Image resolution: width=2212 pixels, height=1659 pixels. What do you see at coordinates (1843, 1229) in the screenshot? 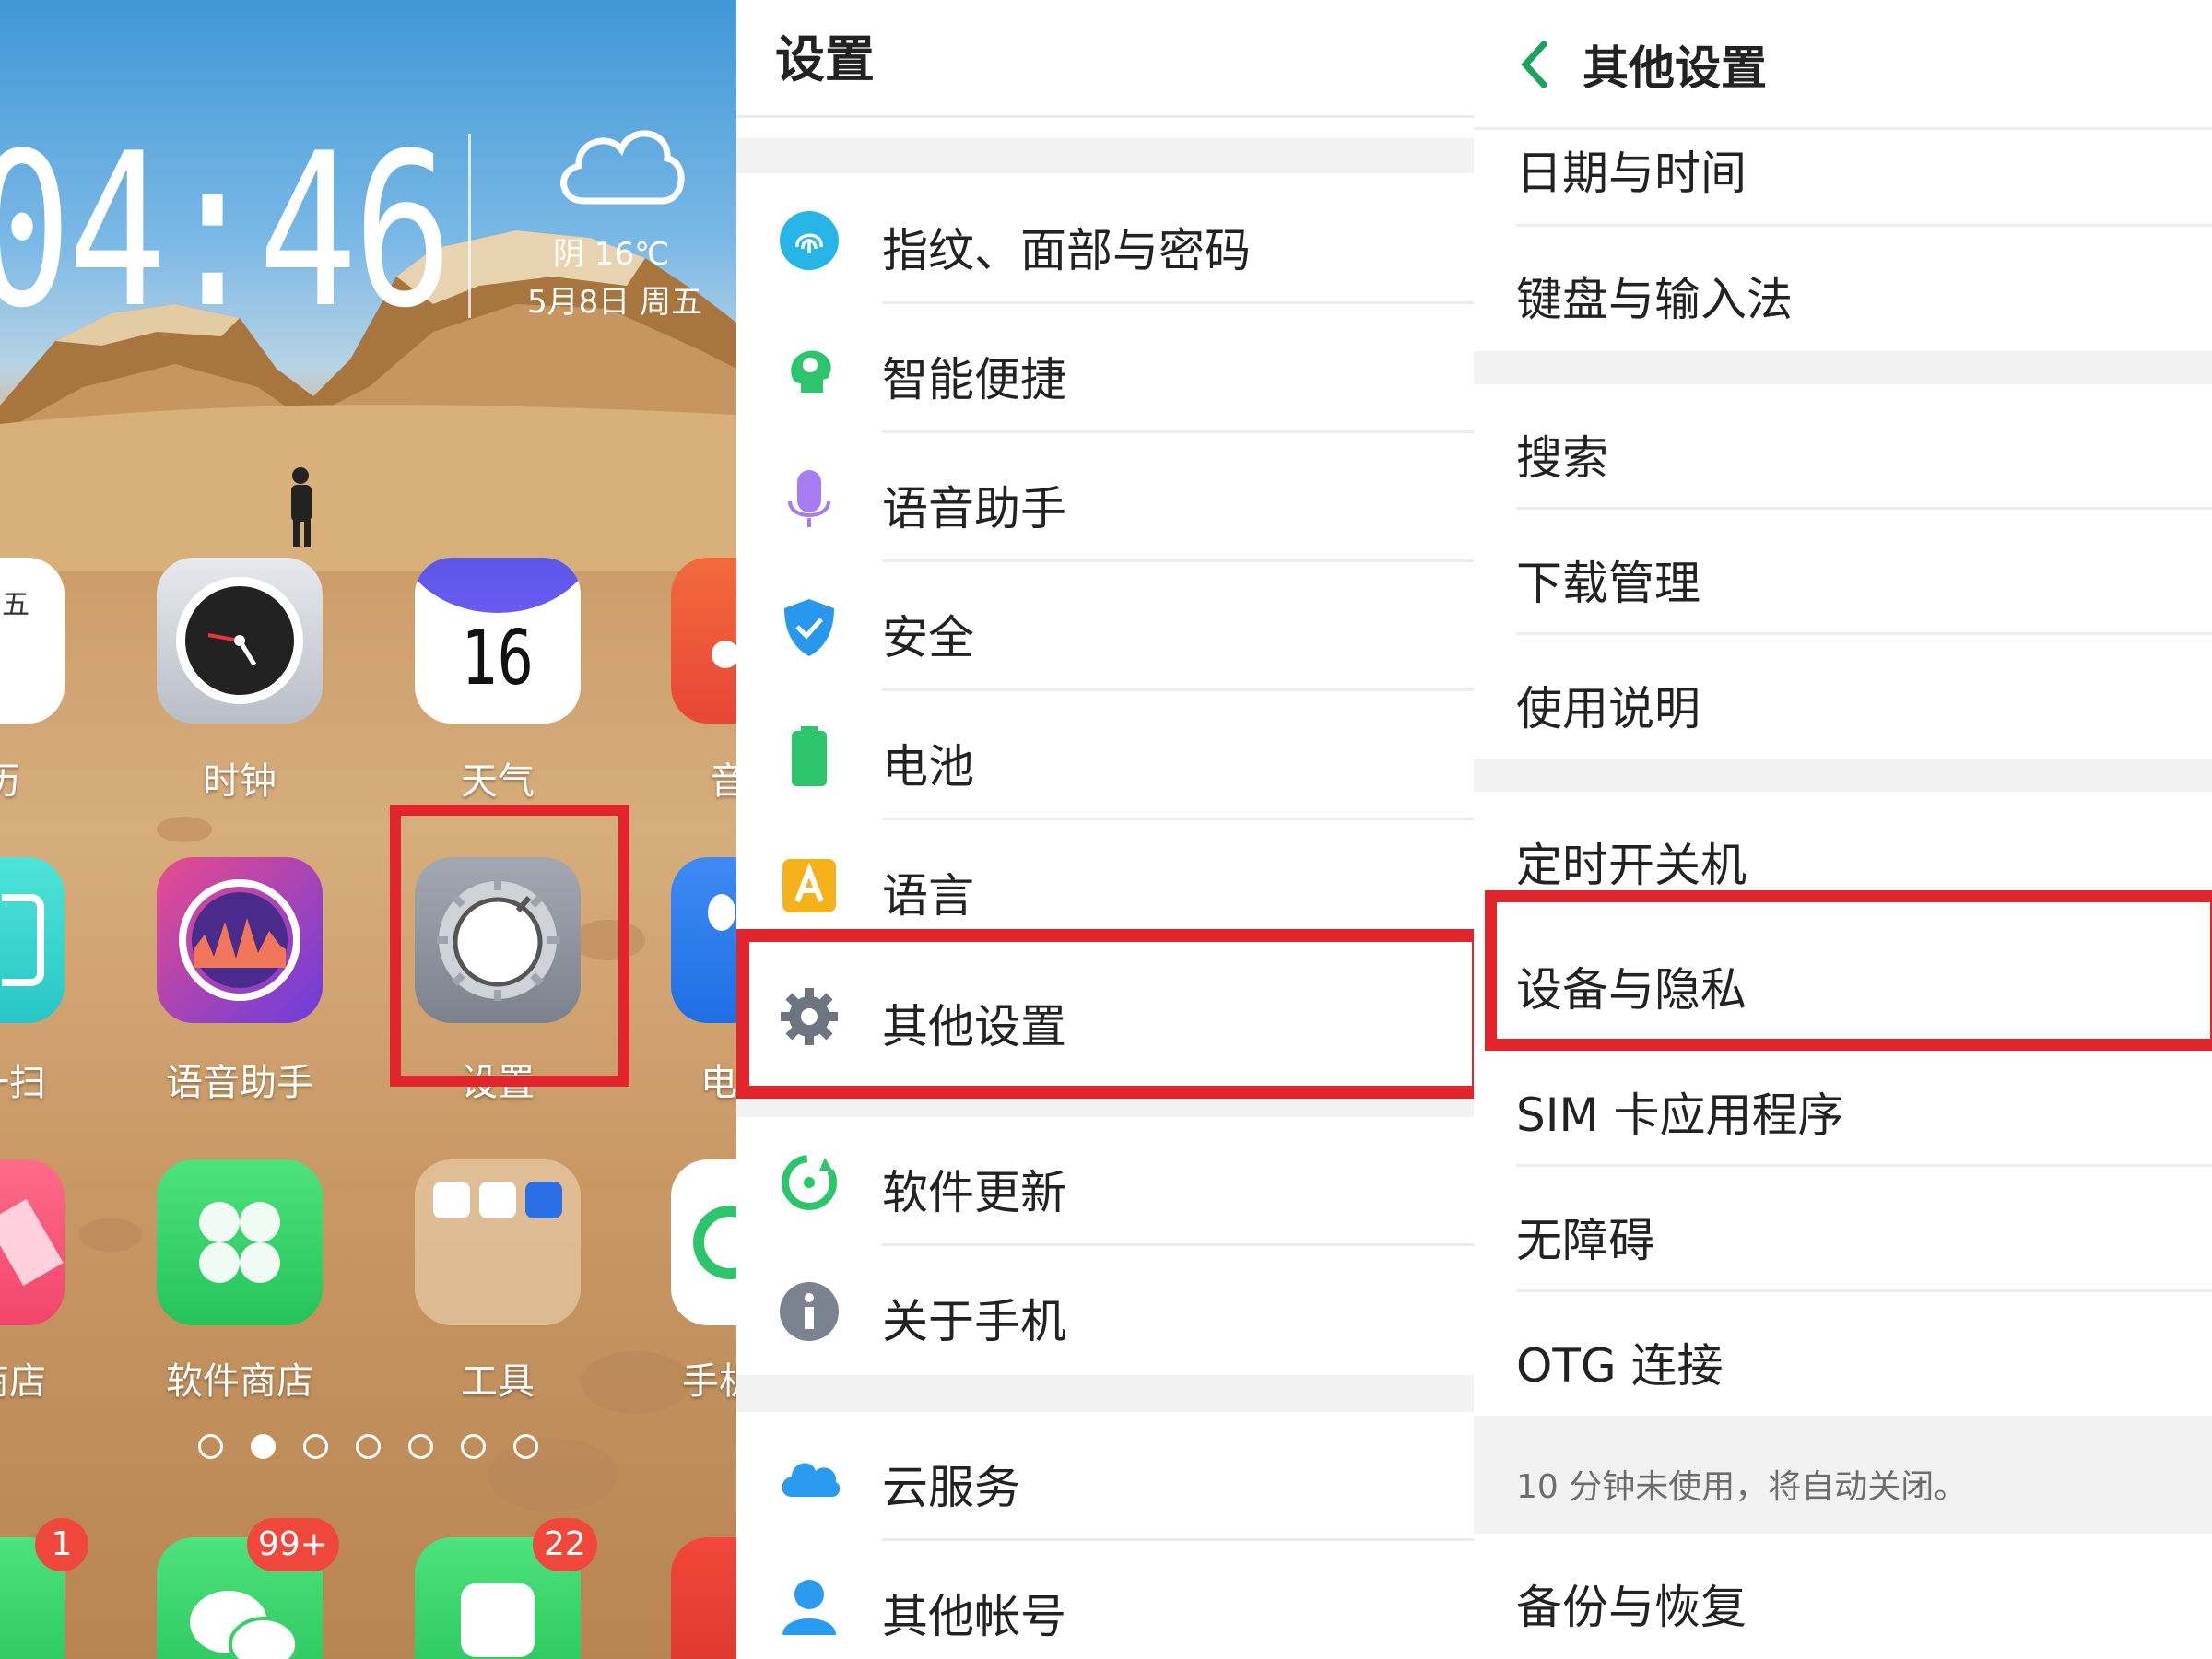
I see `item-accessibility: 无障碍` at bounding box center [1843, 1229].